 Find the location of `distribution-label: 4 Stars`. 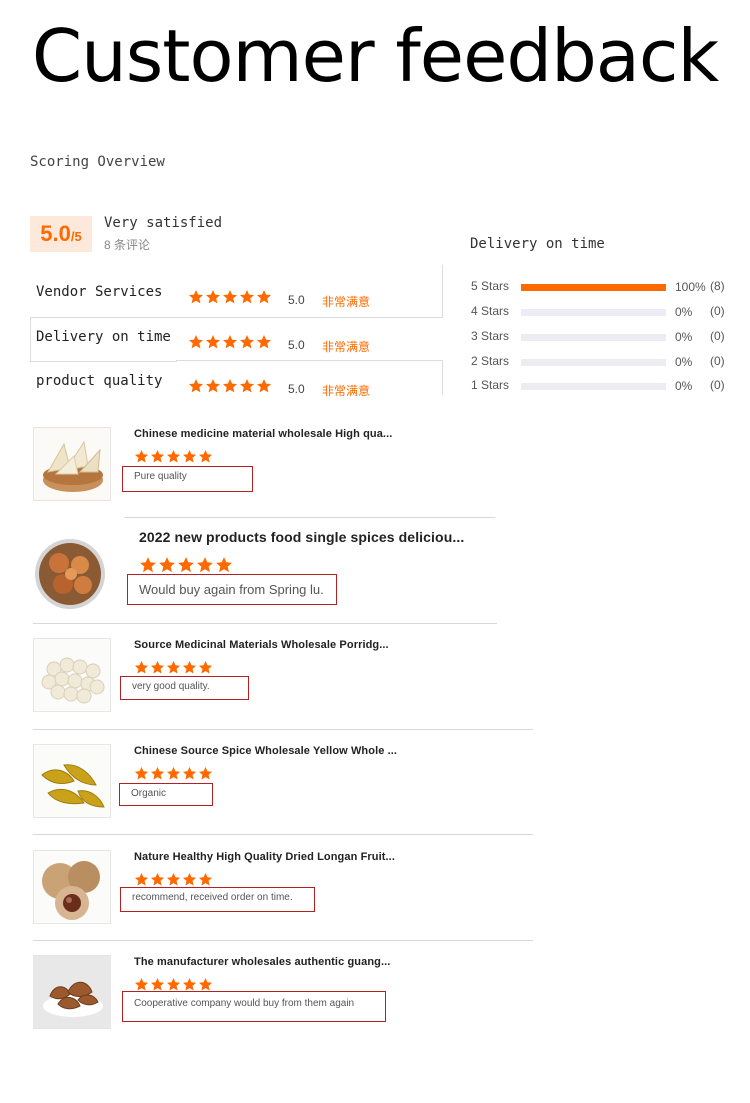

distribution-label: 4 Stars is located at coordinates (490, 311).